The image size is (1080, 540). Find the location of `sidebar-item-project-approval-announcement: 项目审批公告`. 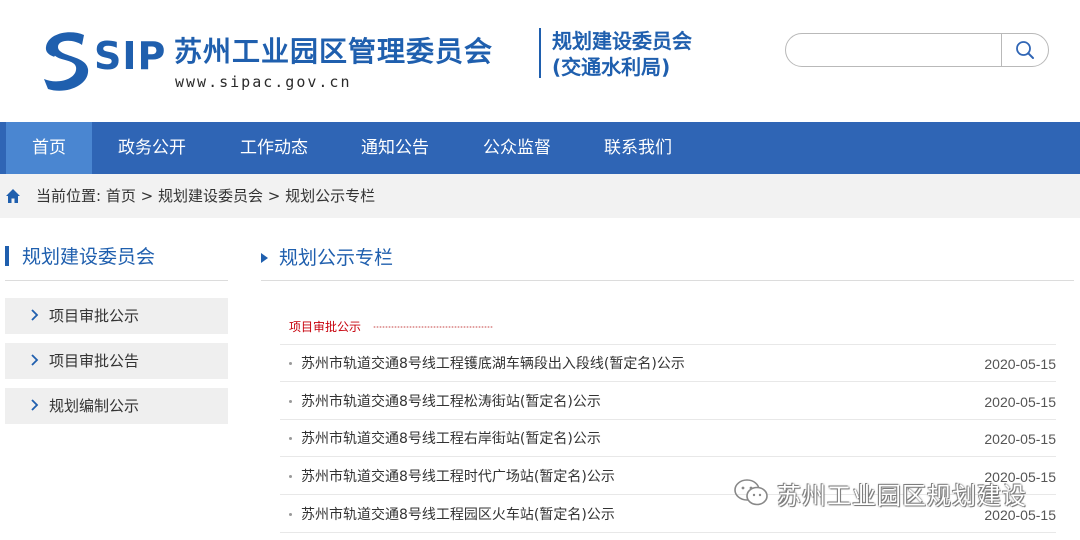

sidebar-item-project-approval-announcement: 项目审批公告 is located at coordinates (116, 361).